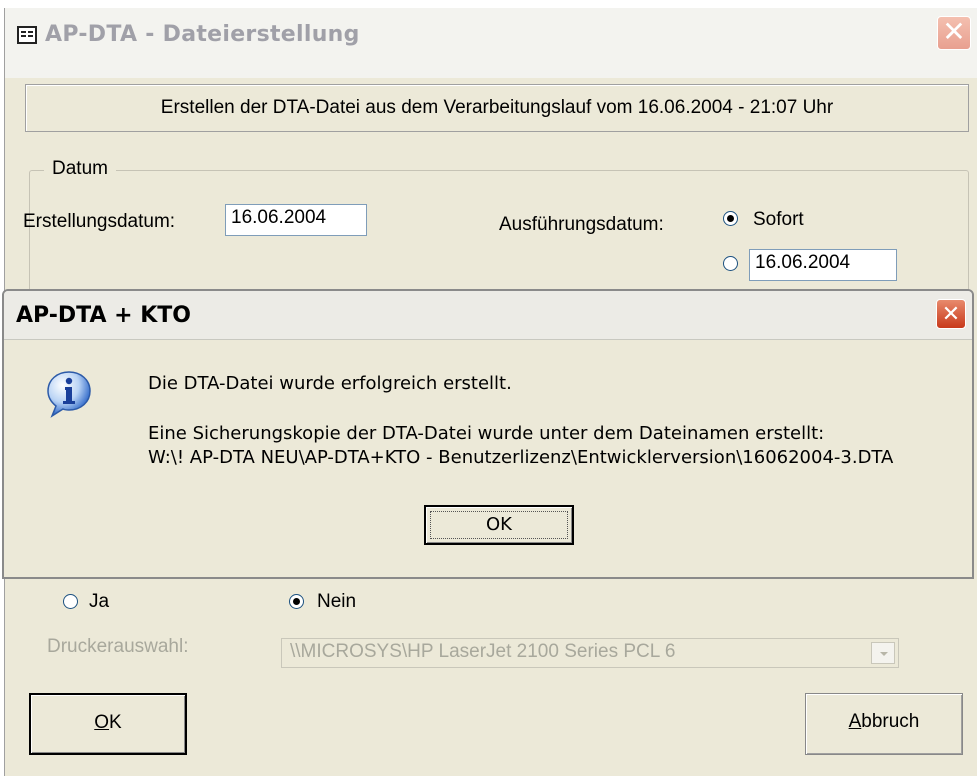 The height and width of the screenshot is (776, 977). I want to click on chevron-down-icon, so click(883, 653).